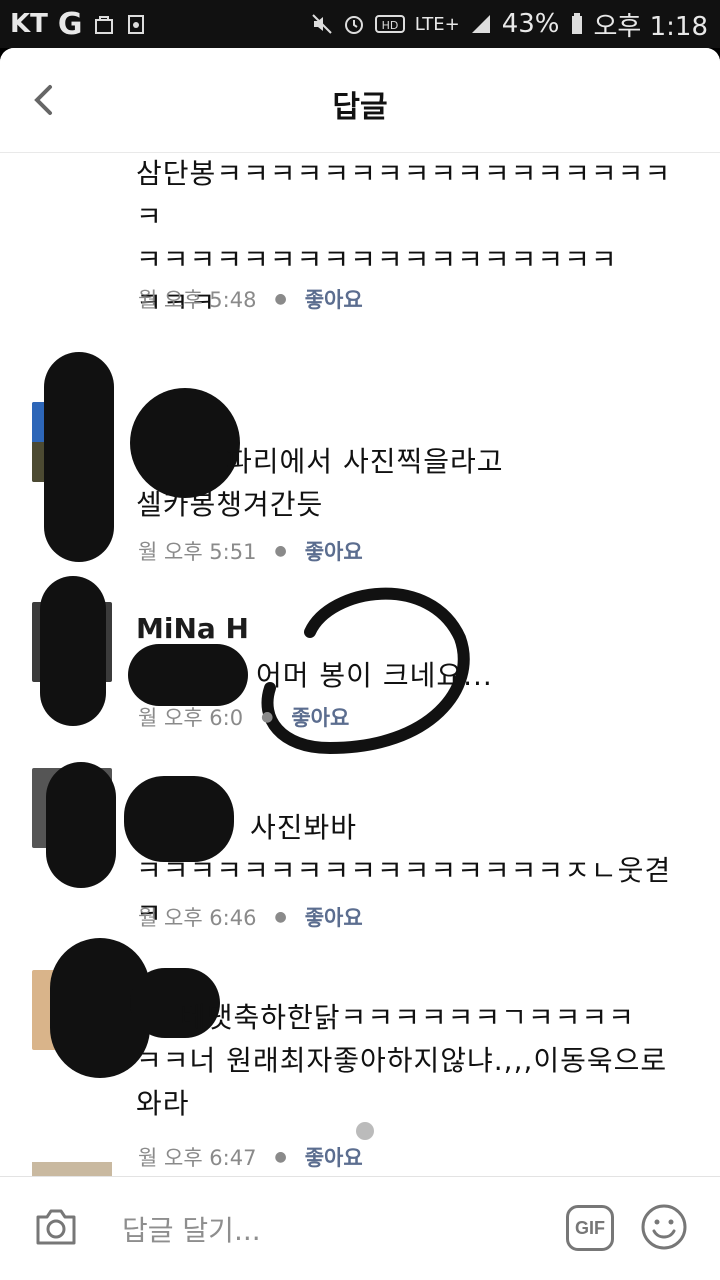 Image resolution: width=720 pixels, height=1280 pixels. What do you see at coordinates (353, 25) in the screenshot?
I see `alarm-icon` at bounding box center [353, 25].